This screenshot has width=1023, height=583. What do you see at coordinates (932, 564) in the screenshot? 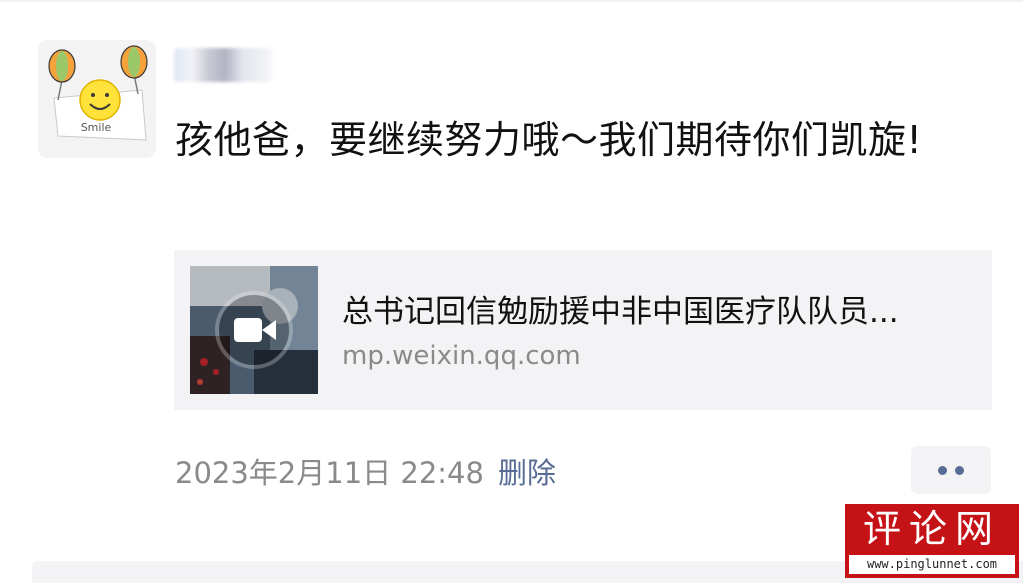
I see `watermark-url: www.pinglunnet.com` at bounding box center [932, 564].